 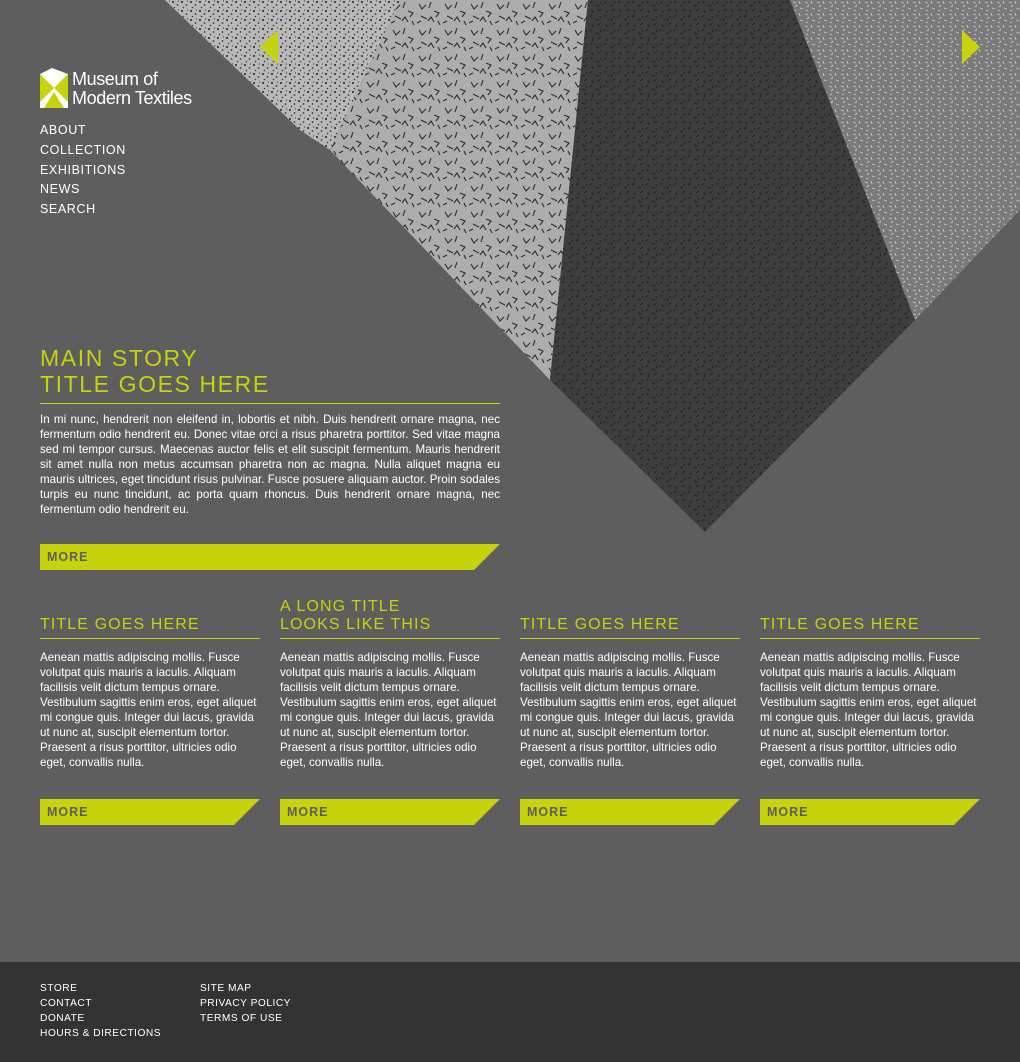 What do you see at coordinates (83, 210) in the screenshot?
I see `nav-item-search: SEARCH` at bounding box center [83, 210].